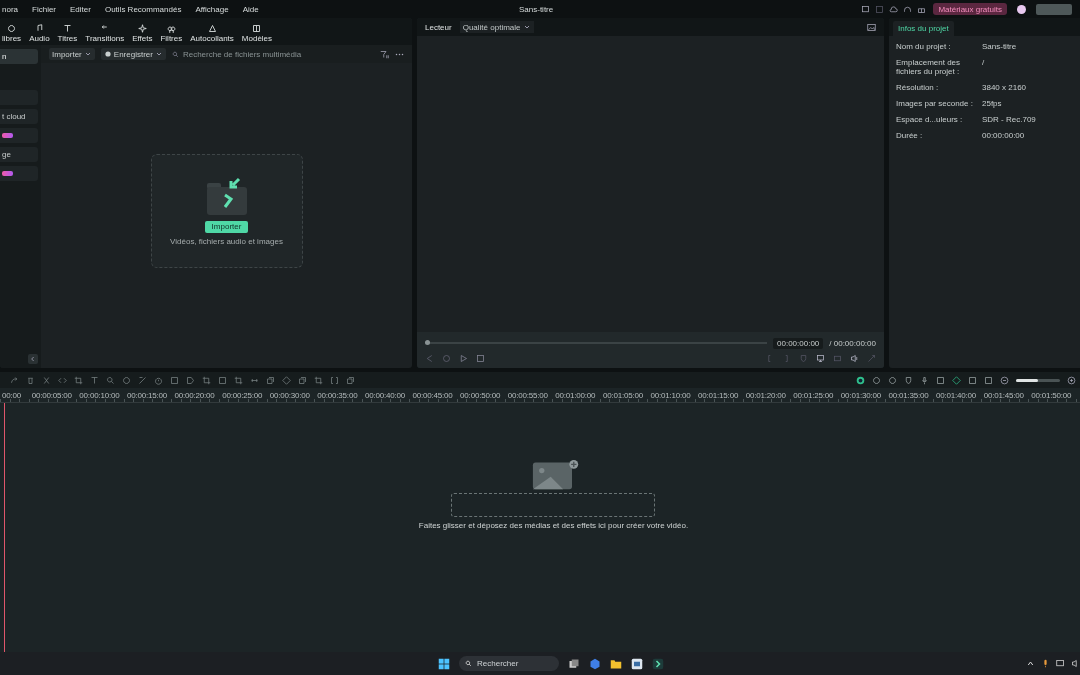 The width and height of the screenshot is (1080, 675). Describe the element at coordinates (908, 9) in the screenshot. I see `headset-icon` at that location.